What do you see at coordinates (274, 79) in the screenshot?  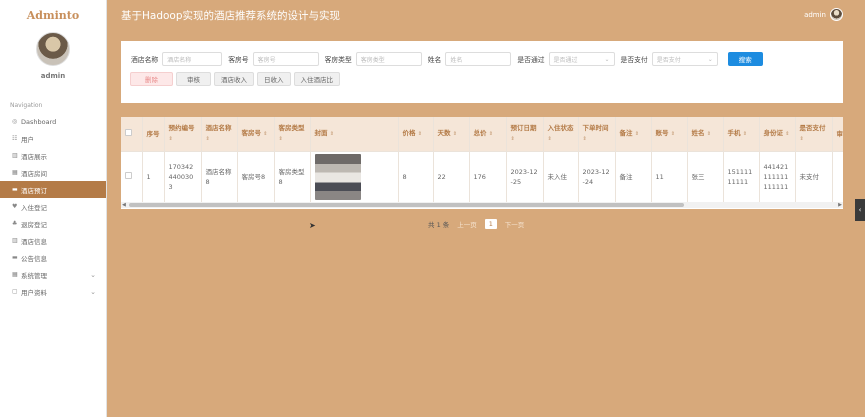 I see `daily-income-button: 日收入` at bounding box center [274, 79].